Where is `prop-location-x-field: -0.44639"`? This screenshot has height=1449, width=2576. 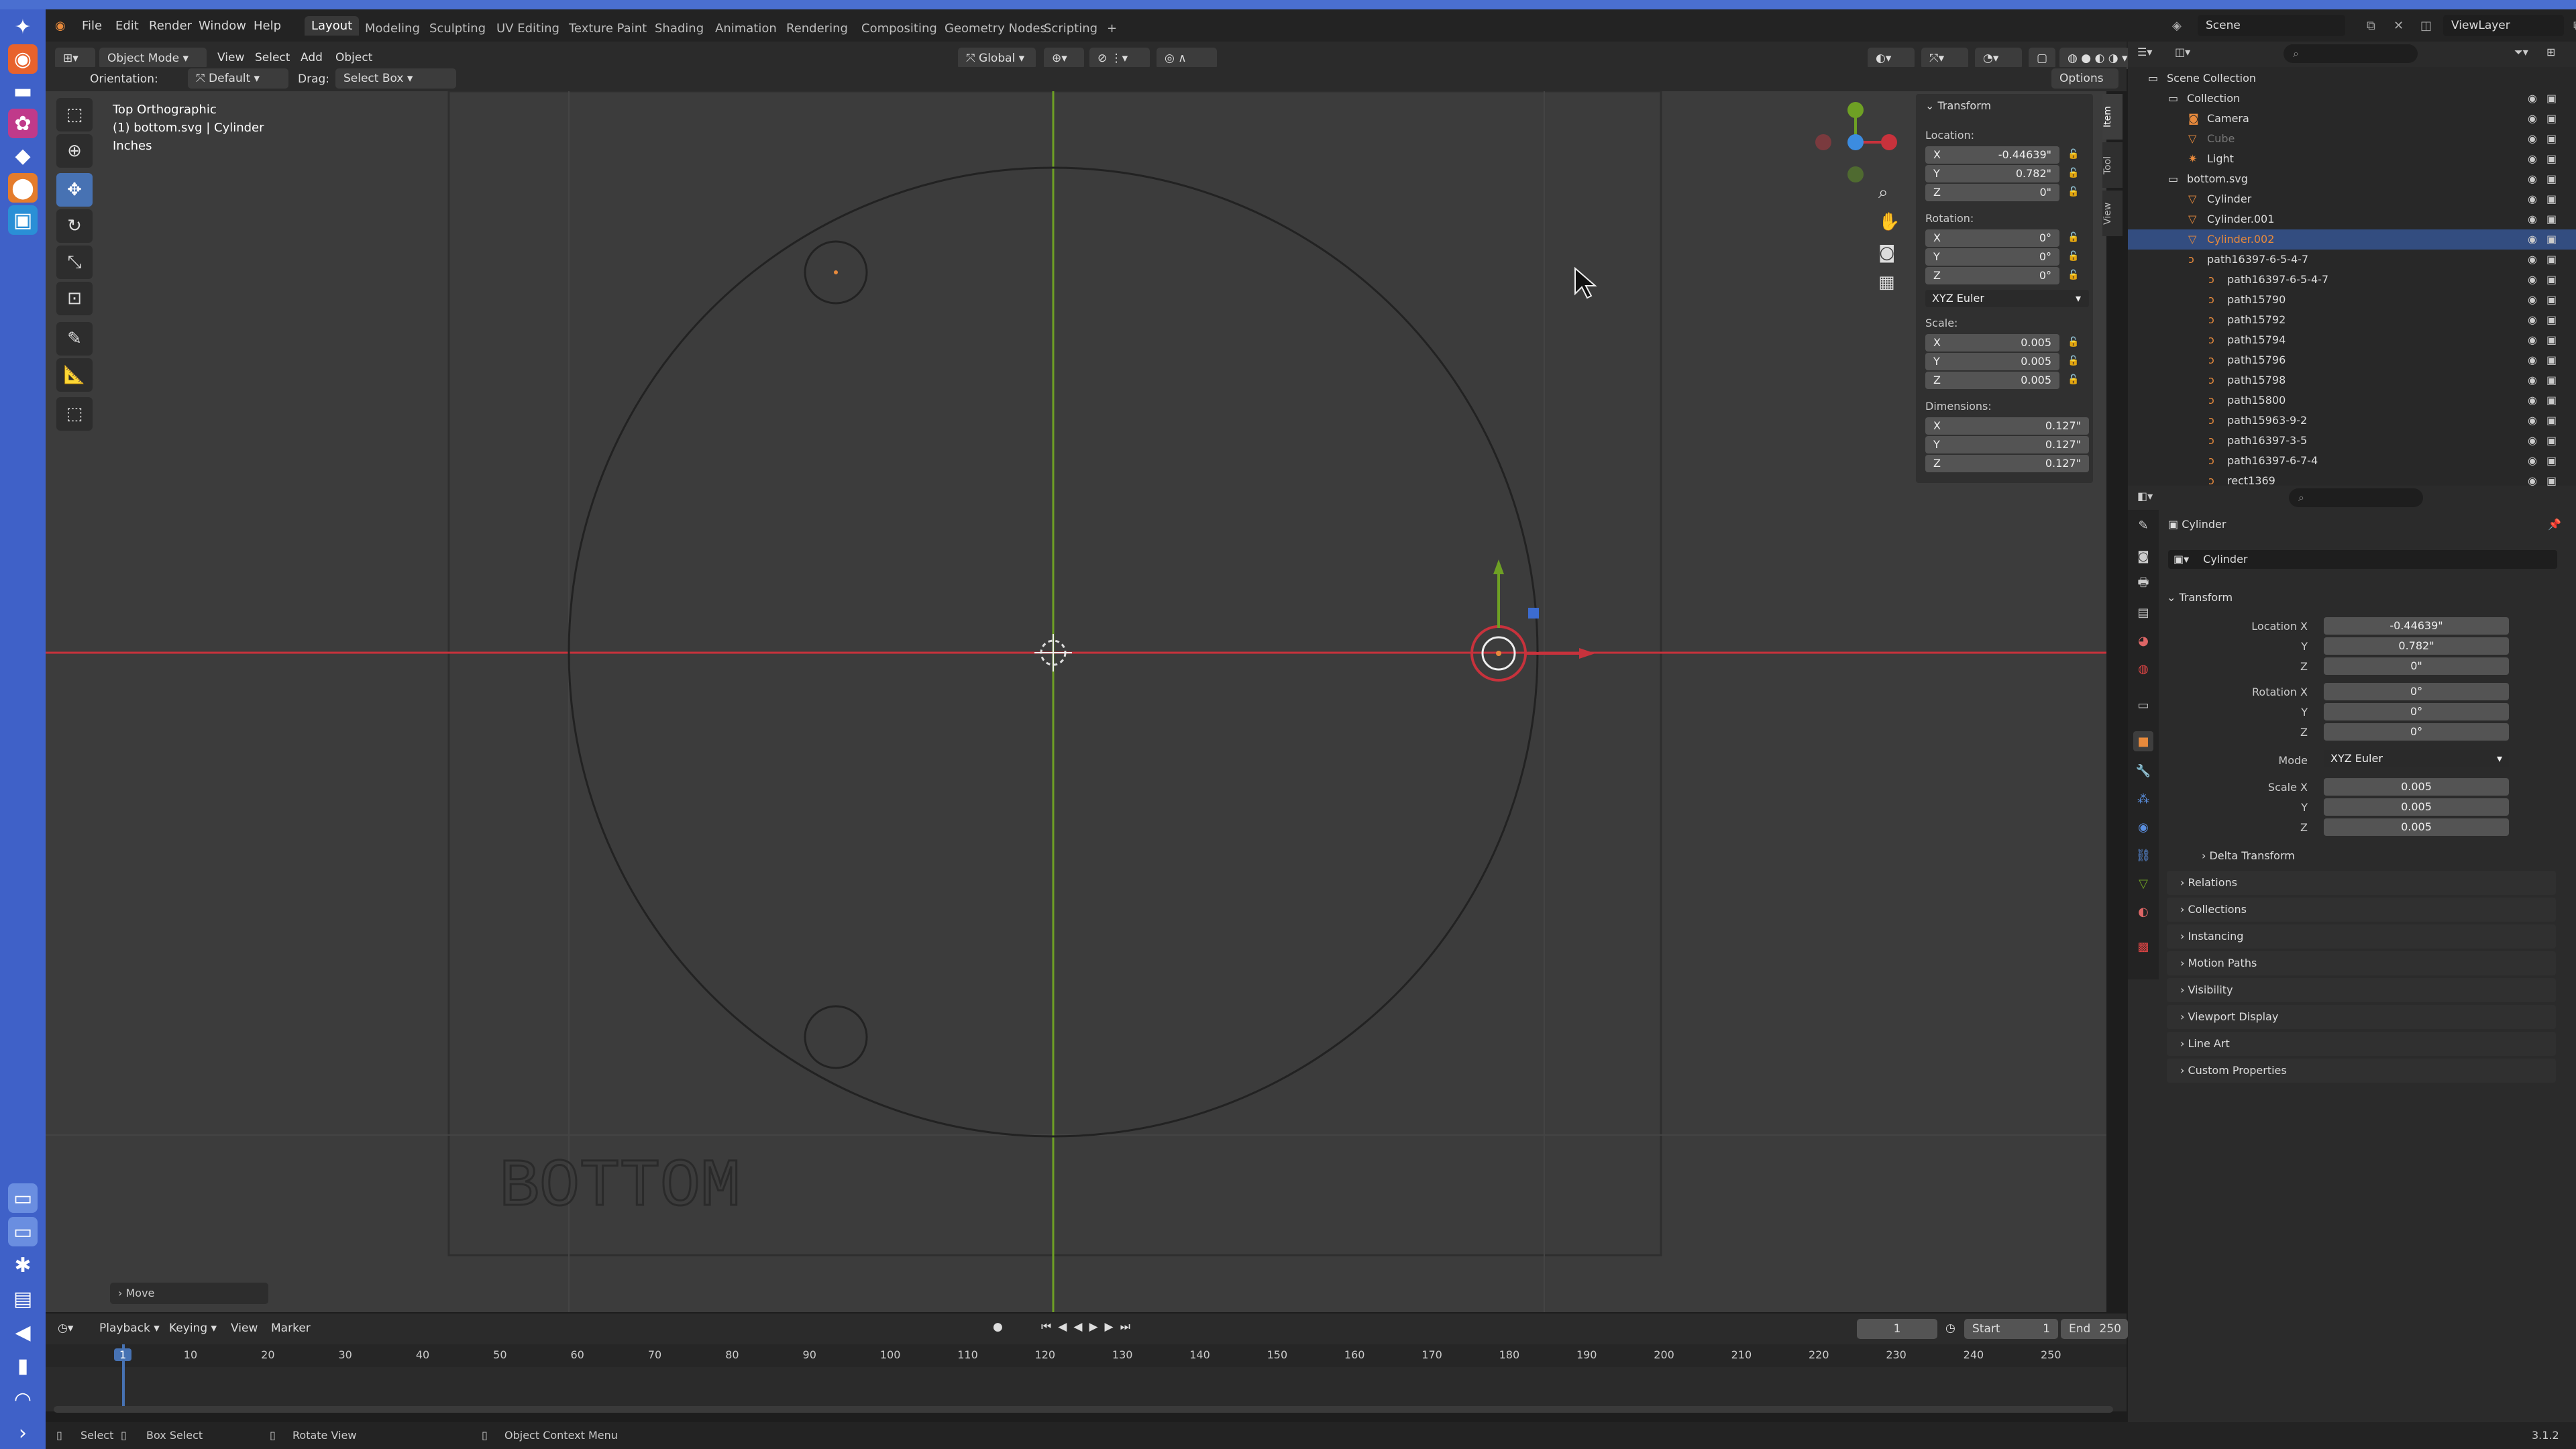
prop-location-x-field: -0.44639" is located at coordinates (2416, 626).